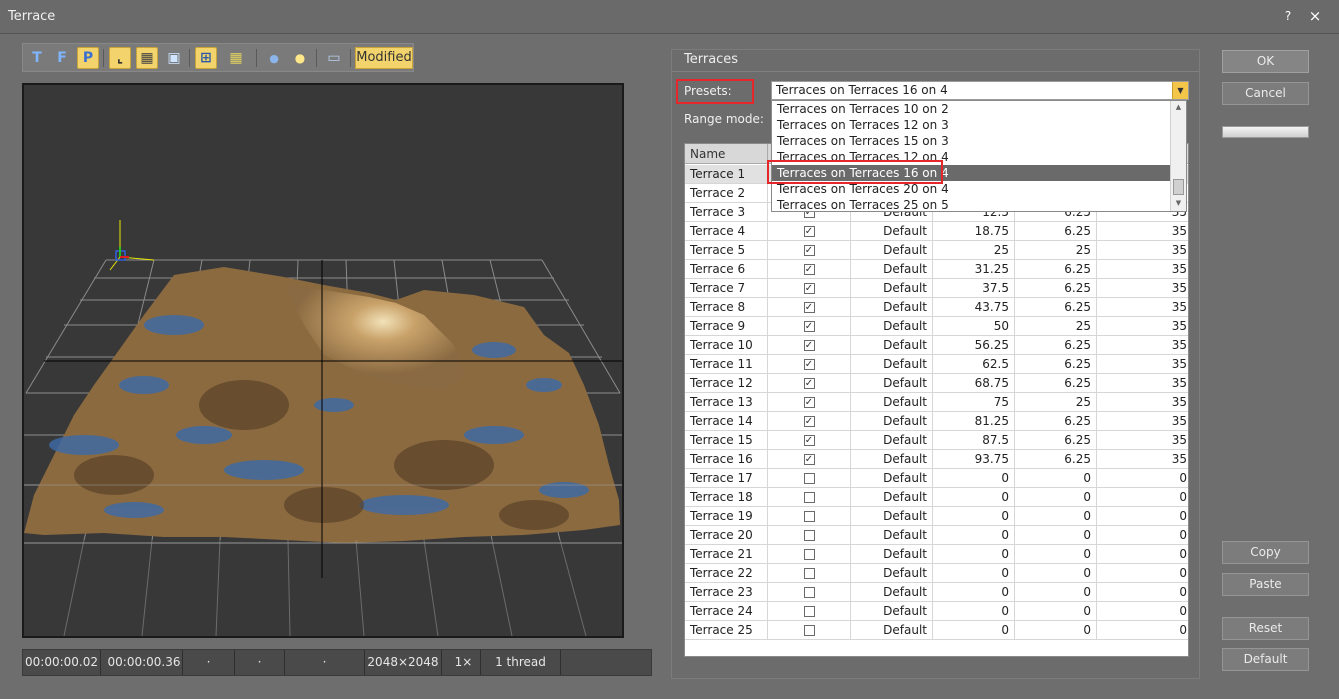 This screenshot has width=1339, height=699. Describe the element at coordinates (1178, 156) in the screenshot. I see `dropdown-scrollbar: ▲ ▼` at that location.